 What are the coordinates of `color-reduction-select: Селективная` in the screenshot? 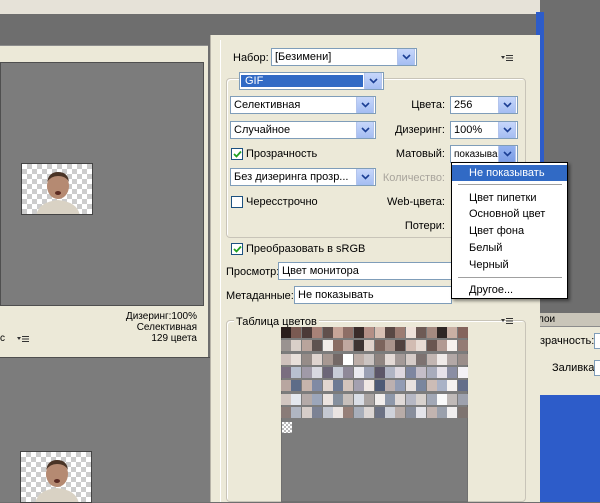 It's located at (303, 105).